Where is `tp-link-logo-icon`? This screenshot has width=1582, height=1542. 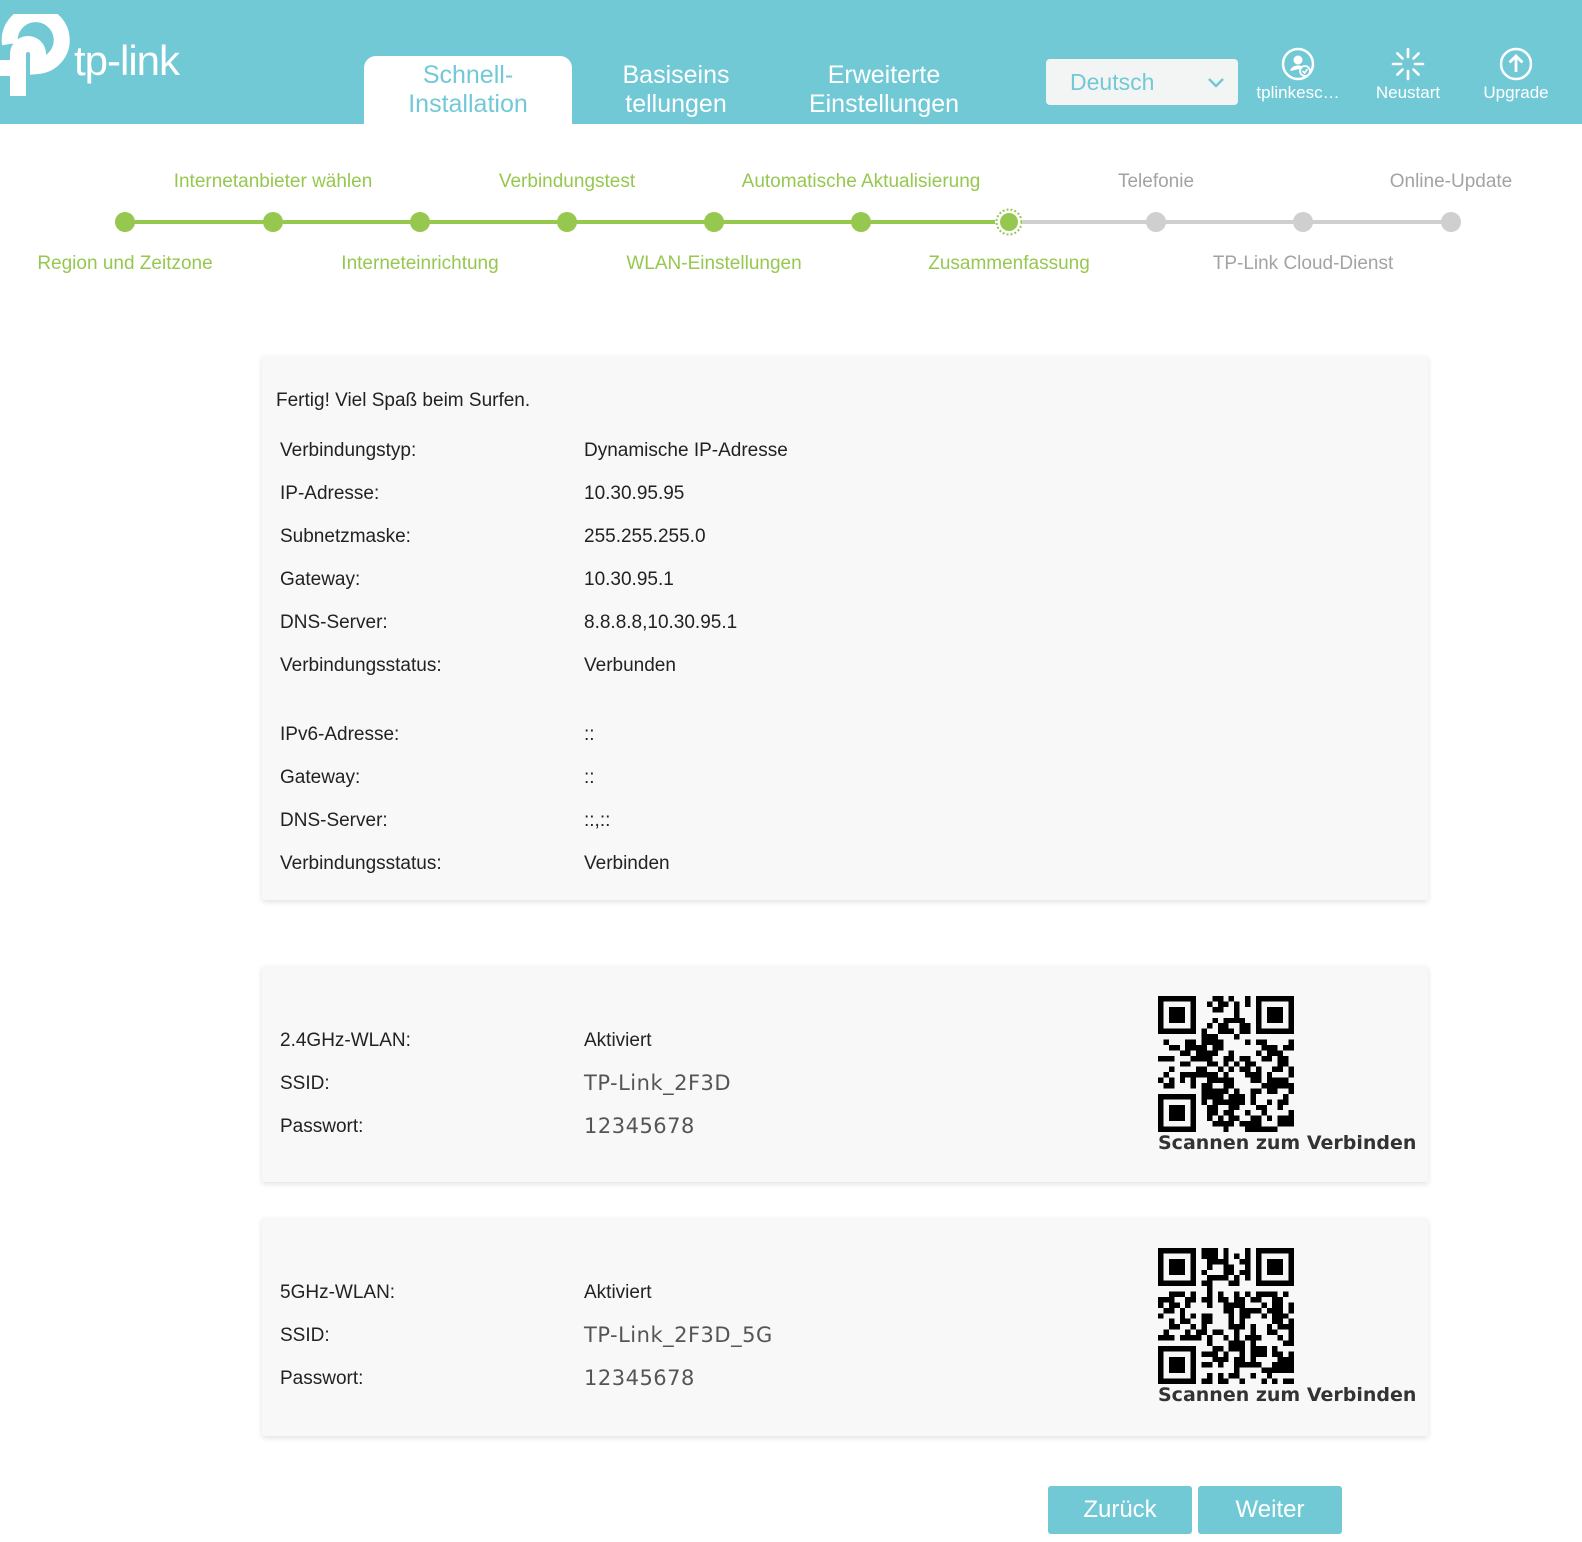 tp-link-logo-icon is located at coordinates (36, 51).